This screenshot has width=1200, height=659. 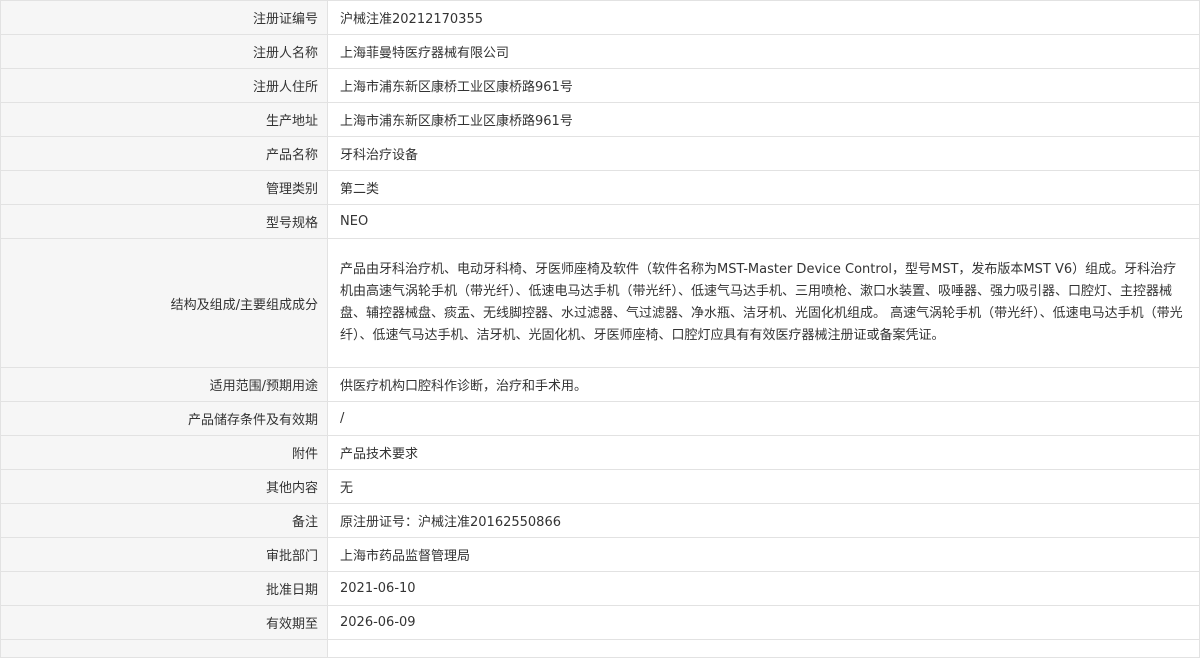 What do you see at coordinates (164, 554) in the screenshot?
I see `field-label: 审批部门` at bounding box center [164, 554].